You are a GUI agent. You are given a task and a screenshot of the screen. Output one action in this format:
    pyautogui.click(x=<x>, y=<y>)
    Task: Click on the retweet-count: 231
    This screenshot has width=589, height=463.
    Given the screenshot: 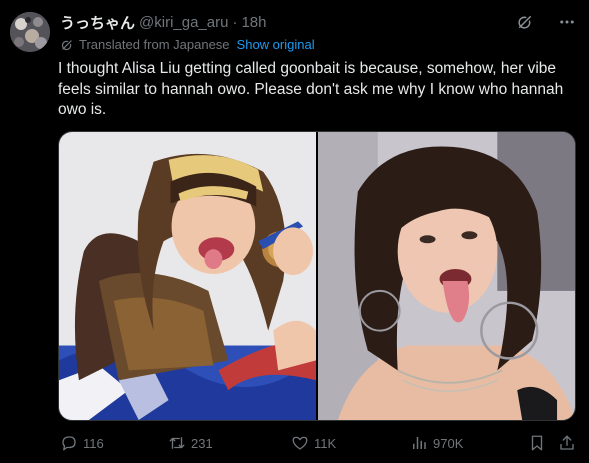 What is the action you would take?
    pyautogui.click(x=202, y=443)
    